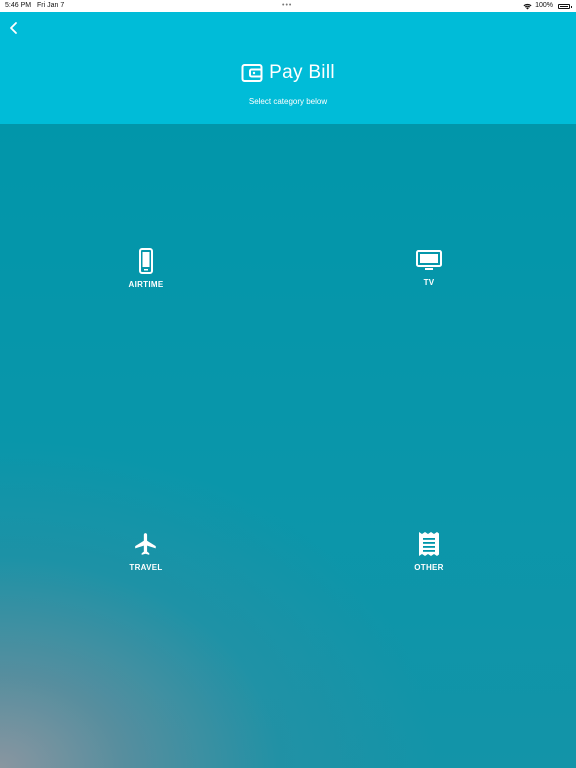 The width and height of the screenshot is (576, 768). Describe the element at coordinates (429, 282) in the screenshot. I see `category-label: TV` at that location.